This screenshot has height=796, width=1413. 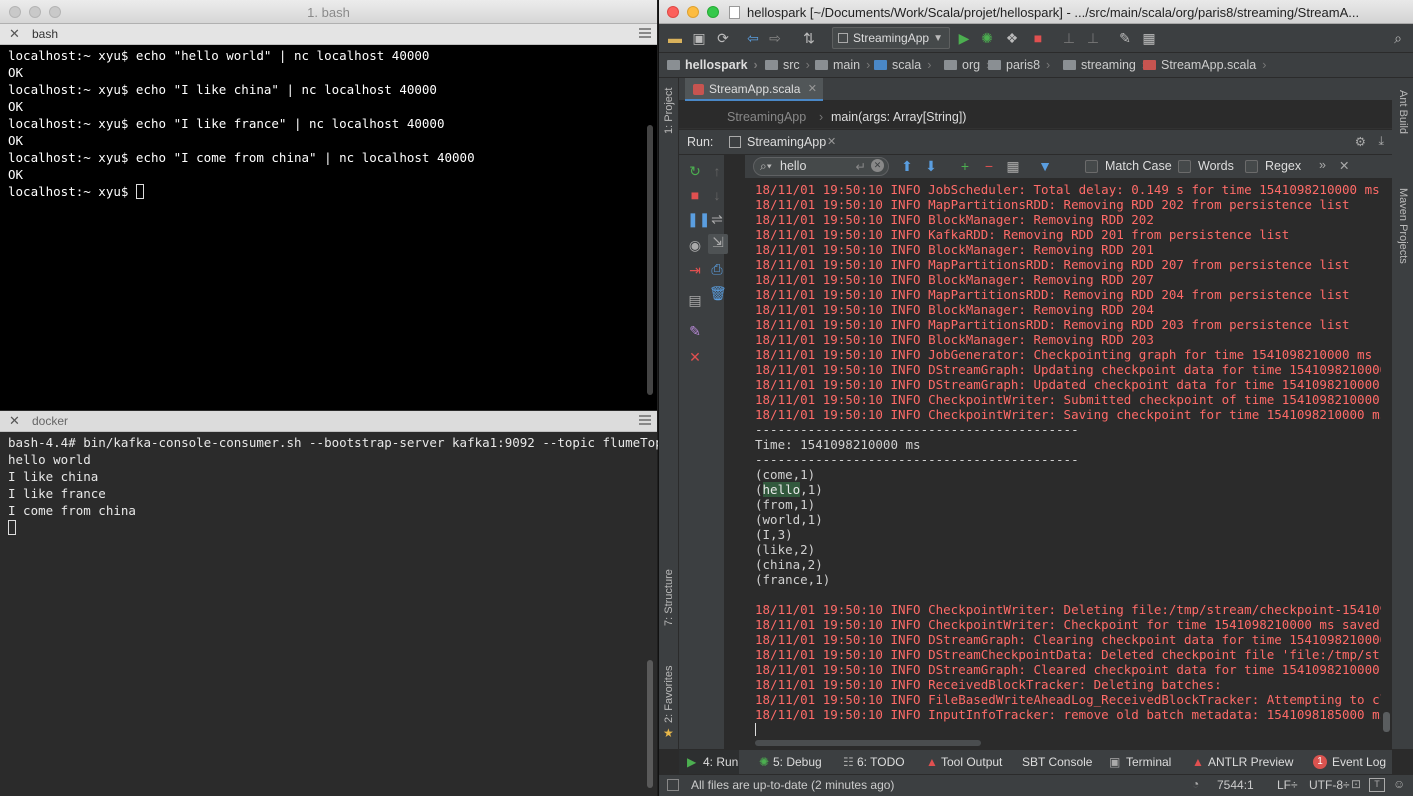 What do you see at coordinates (1377, 785) in the screenshot?
I see `git-icon: T` at bounding box center [1377, 785].